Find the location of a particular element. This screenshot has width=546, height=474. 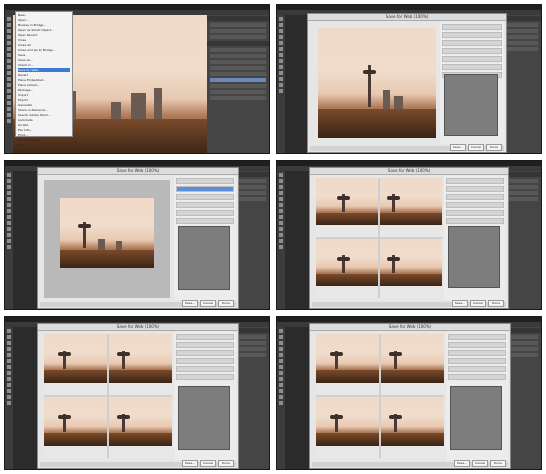

menu-item: Open Recent is located at coordinates (44, 35).